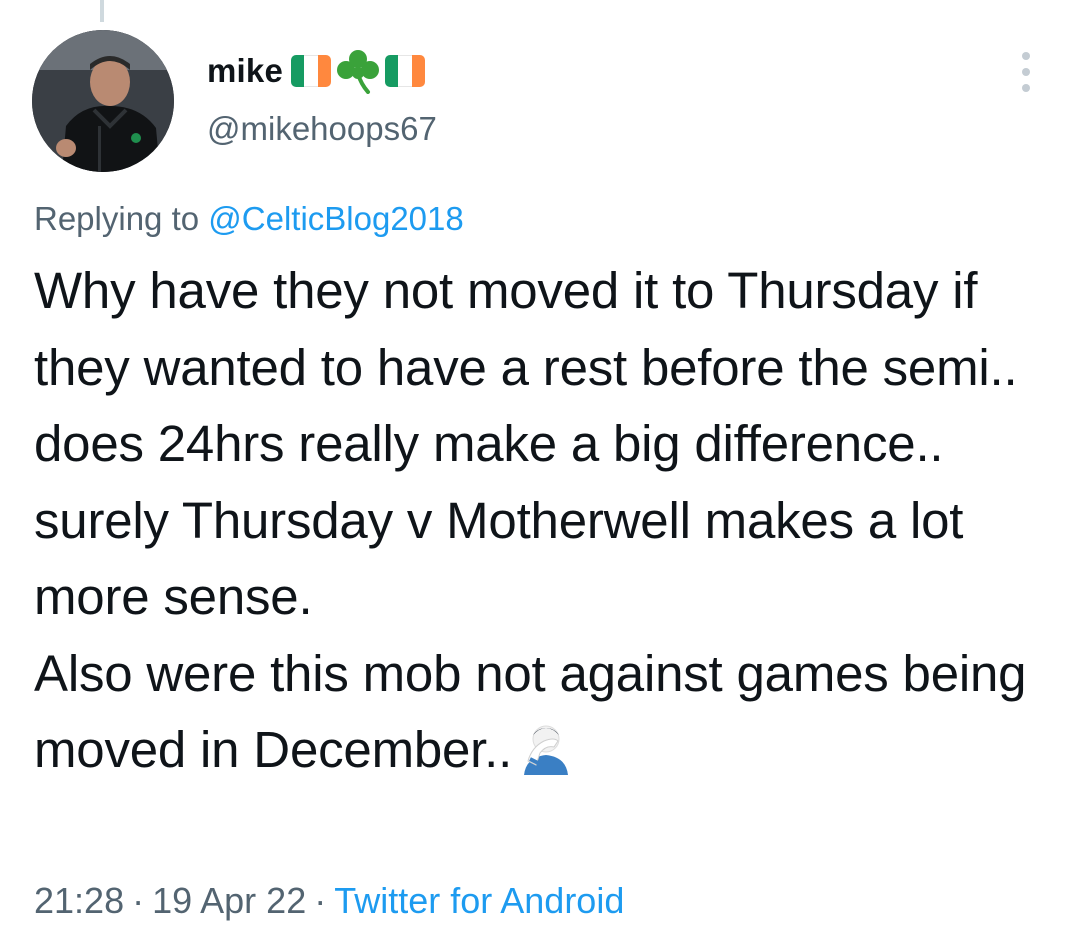 This screenshot has height=946, width=1080. What do you see at coordinates (335, 218) in the screenshot?
I see `replying-to-link: @CelticBlog2018` at bounding box center [335, 218].